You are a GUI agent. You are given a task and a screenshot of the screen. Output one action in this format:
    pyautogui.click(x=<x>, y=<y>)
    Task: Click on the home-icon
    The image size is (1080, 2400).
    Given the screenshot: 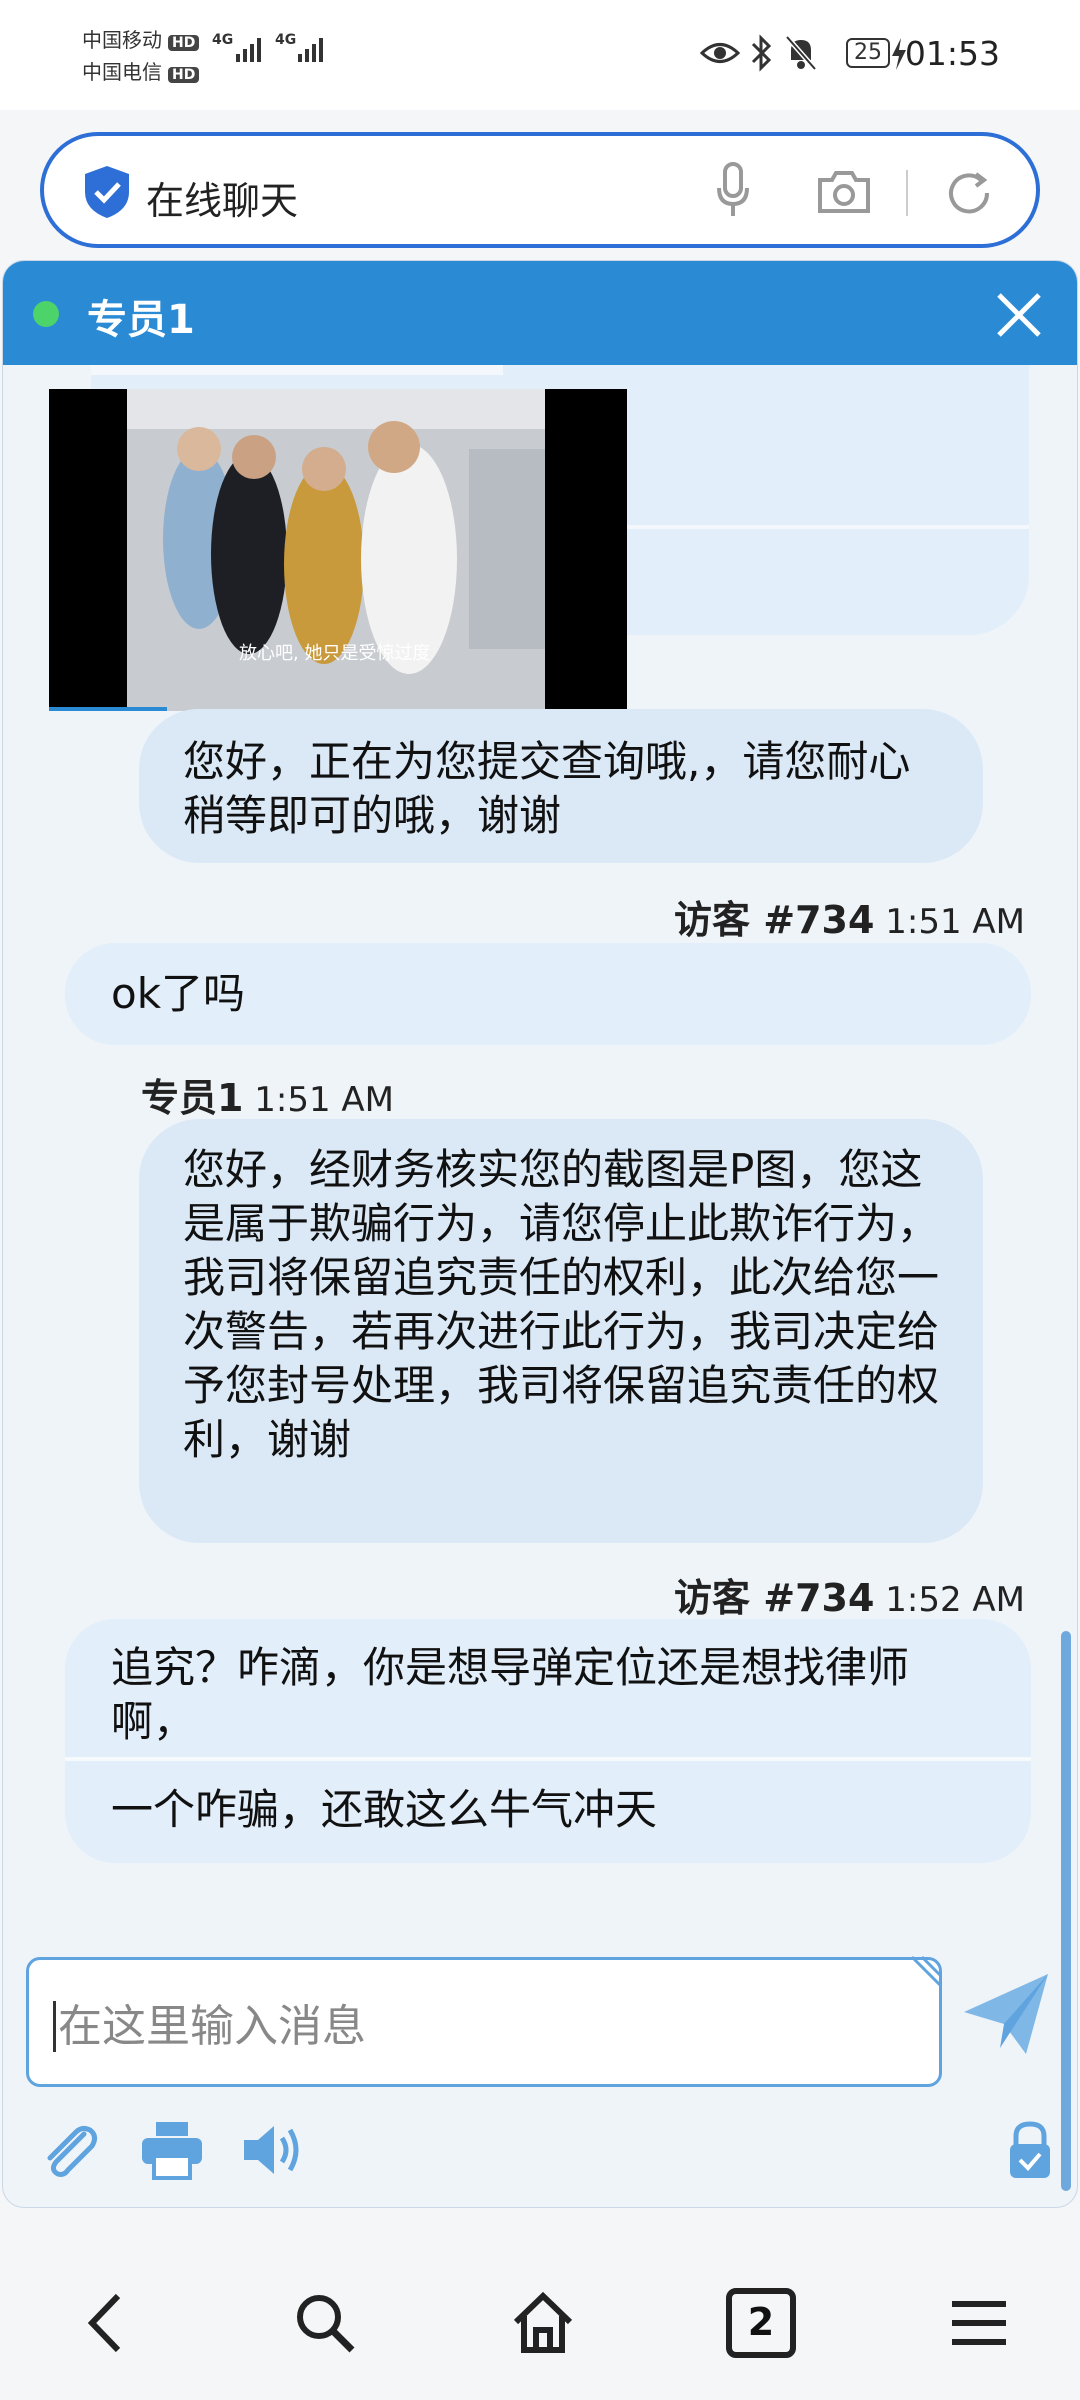 What is the action you would take?
    pyautogui.click(x=543, y=2323)
    